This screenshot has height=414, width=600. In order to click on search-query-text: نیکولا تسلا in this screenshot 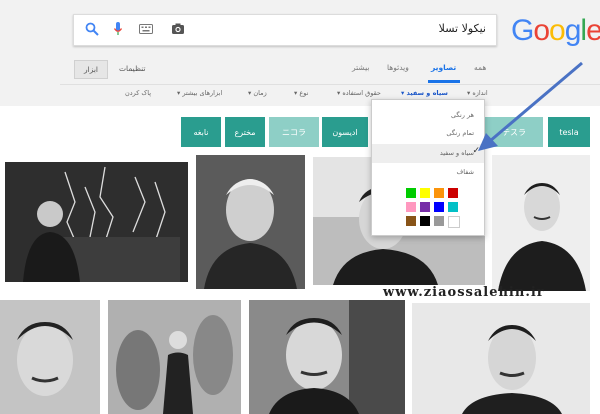, I will do `click(462, 28)`.